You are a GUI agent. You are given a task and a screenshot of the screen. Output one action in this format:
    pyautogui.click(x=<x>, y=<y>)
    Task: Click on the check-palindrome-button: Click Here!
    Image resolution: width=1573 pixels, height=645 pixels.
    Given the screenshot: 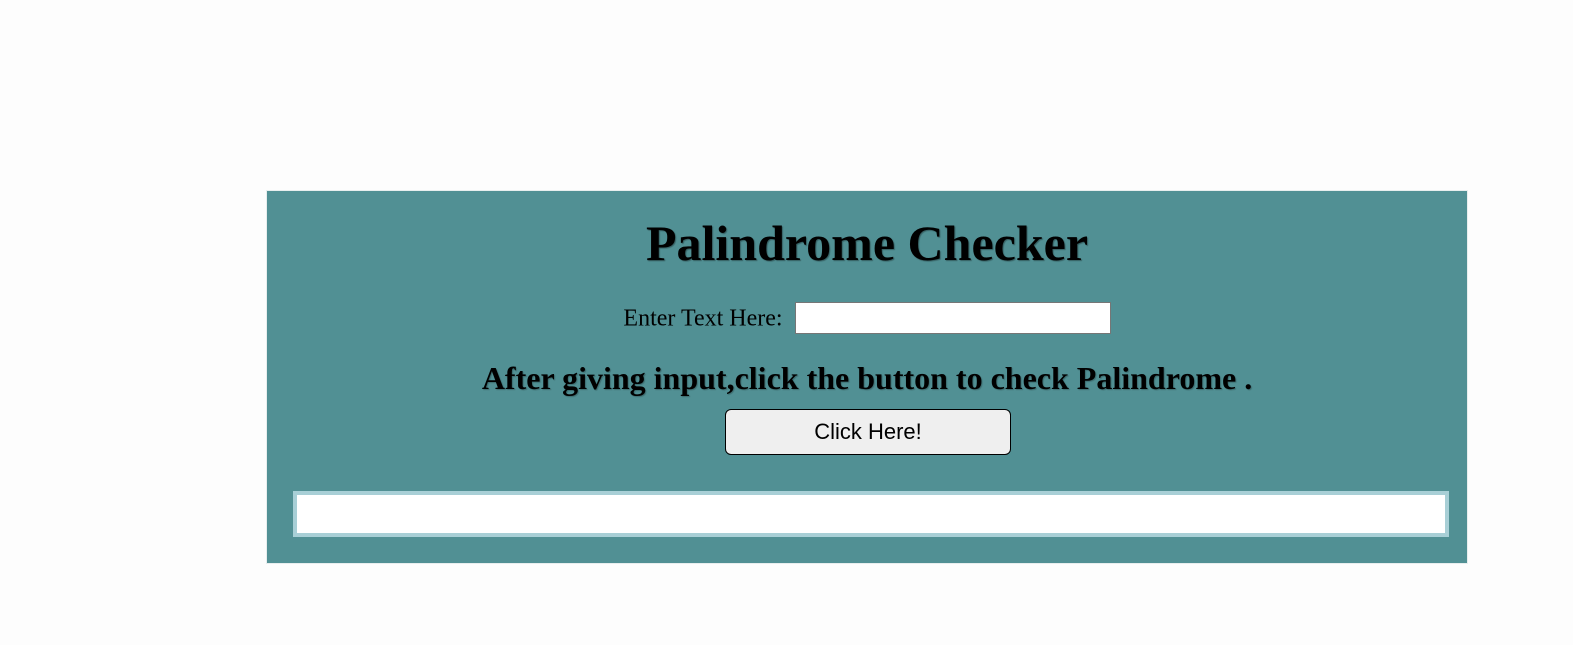 What is the action you would take?
    pyautogui.click(x=868, y=432)
    